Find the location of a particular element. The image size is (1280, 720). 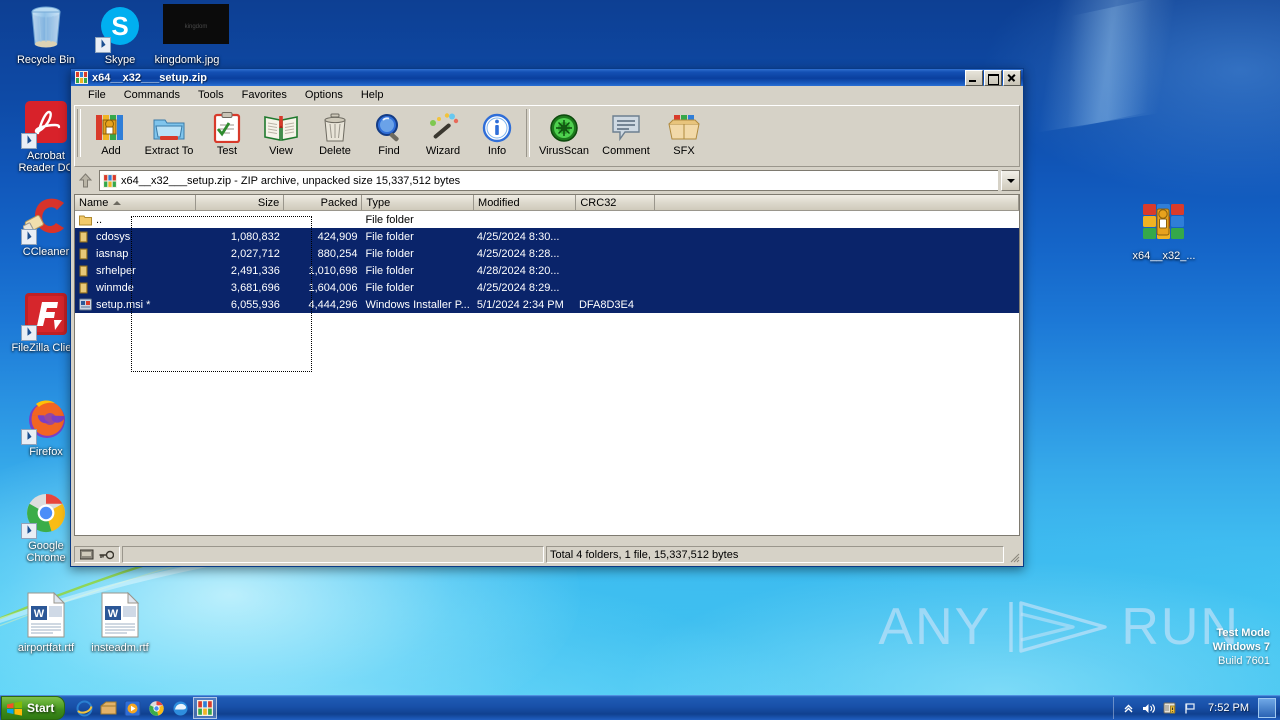

test-mode-line3: Build 7601 is located at coordinates (1244, 661).